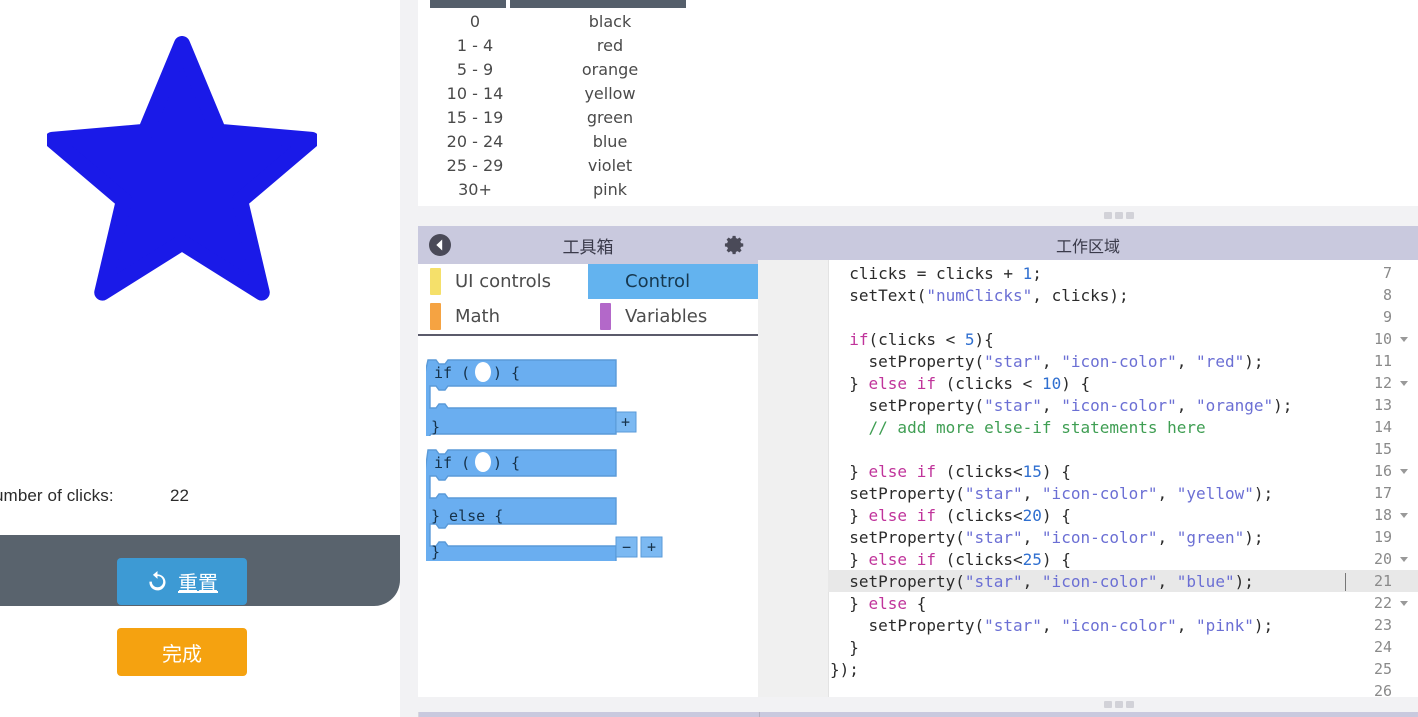 The image size is (1418, 717). What do you see at coordinates (1382, 669) in the screenshot?
I see `line-number: 25` at bounding box center [1382, 669].